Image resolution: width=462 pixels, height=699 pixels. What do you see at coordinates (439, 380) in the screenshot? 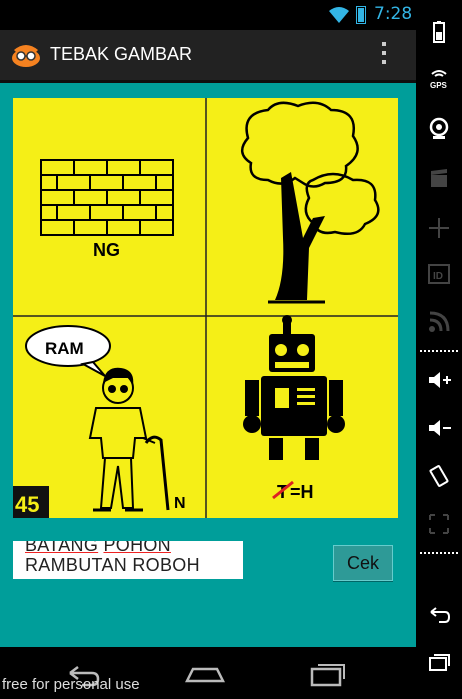
I see `volume-up-icon` at bounding box center [439, 380].